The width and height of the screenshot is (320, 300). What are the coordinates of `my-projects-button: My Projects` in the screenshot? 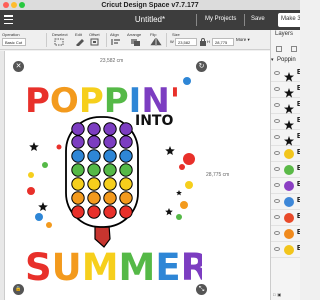 It's located at (220, 19).